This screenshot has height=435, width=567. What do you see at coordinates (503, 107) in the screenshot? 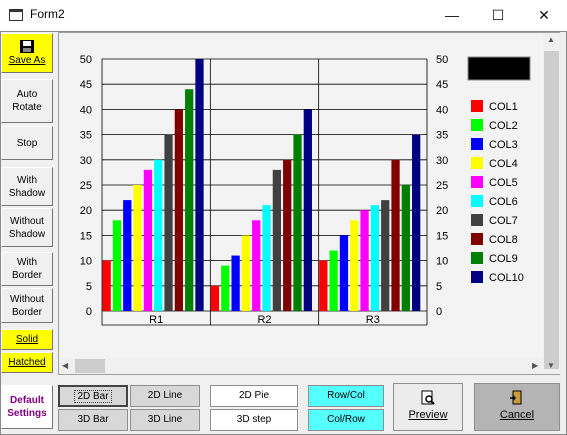
I see `legend-label: COL1` at bounding box center [503, 107].